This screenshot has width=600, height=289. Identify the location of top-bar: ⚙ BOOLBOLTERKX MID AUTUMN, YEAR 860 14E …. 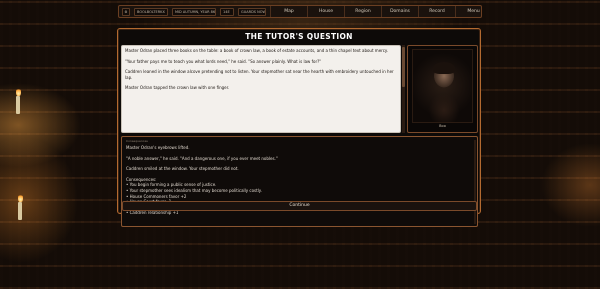
(300, 11).